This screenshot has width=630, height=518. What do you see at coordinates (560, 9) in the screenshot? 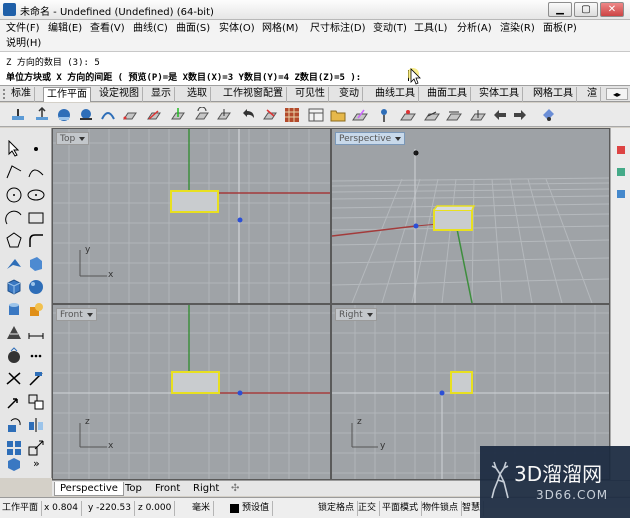
I see `minimize-button: ▁` at bounding box center [560, 9].